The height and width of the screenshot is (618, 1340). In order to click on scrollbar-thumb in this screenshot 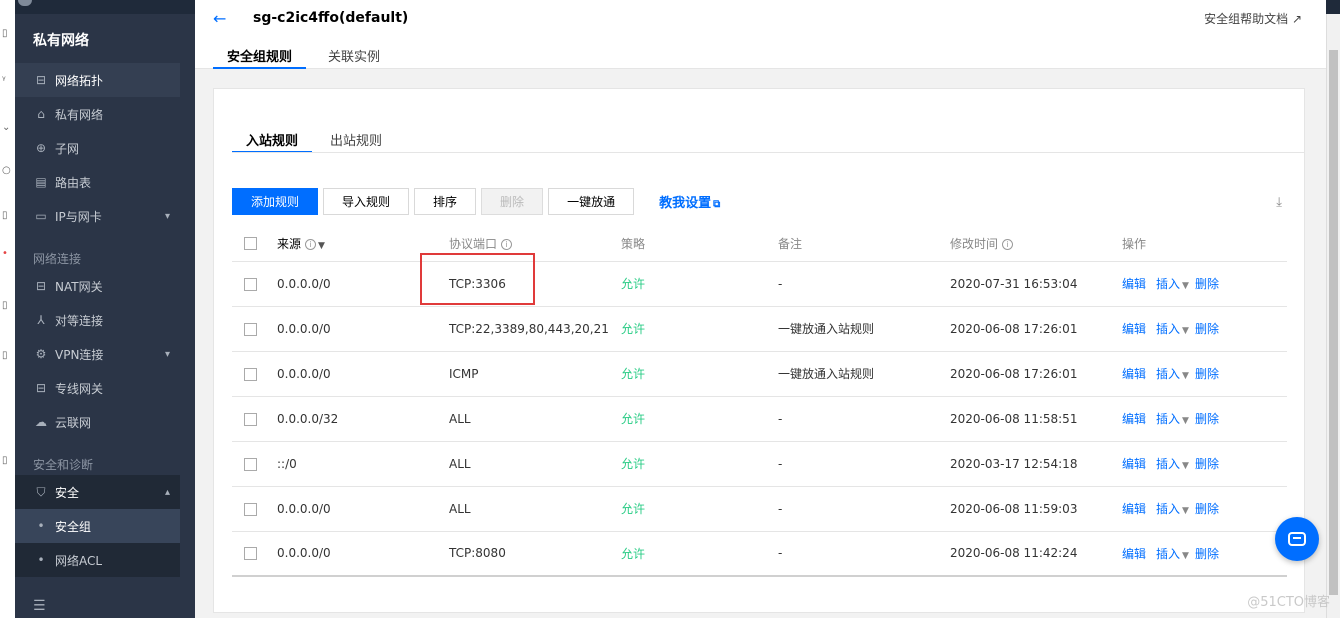, I will do `click(1333, 322)`.